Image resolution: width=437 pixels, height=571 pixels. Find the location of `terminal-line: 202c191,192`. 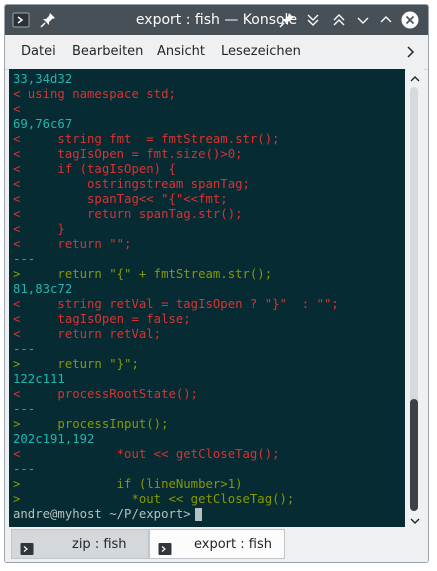

terminal-line: 202c191,192 is located at coordinates (54, 439).